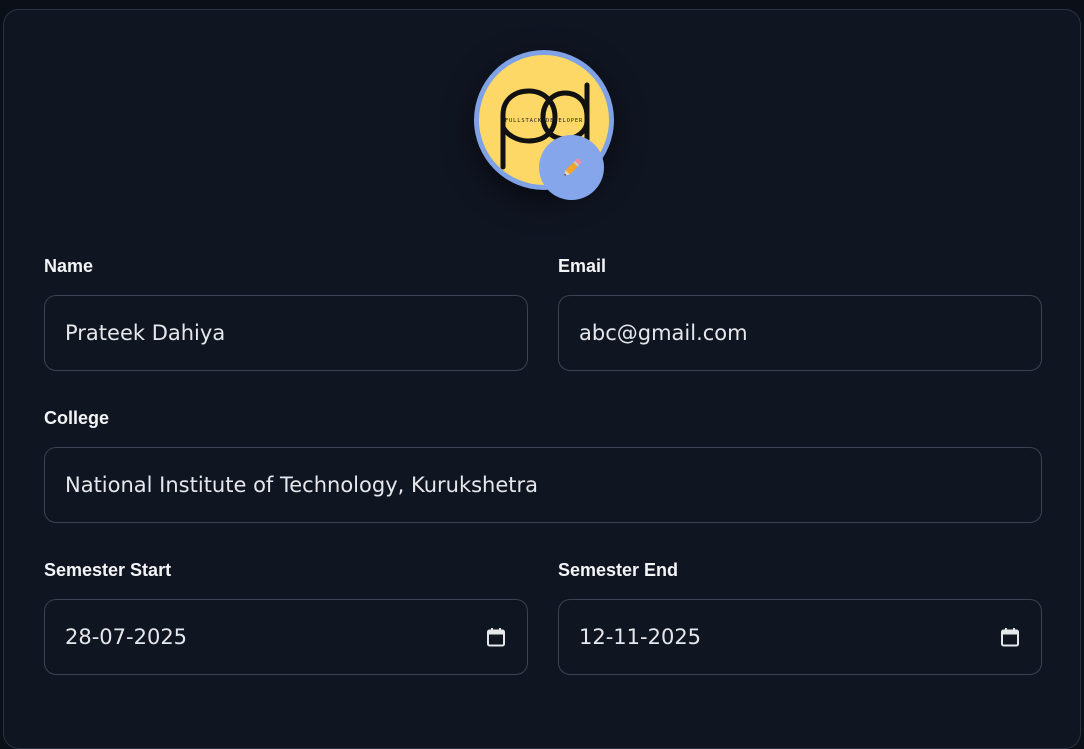  What do you see at coordinates (69, 266) in the screenshot?
I see `name-label: Name` at bounding box center [69, 266].